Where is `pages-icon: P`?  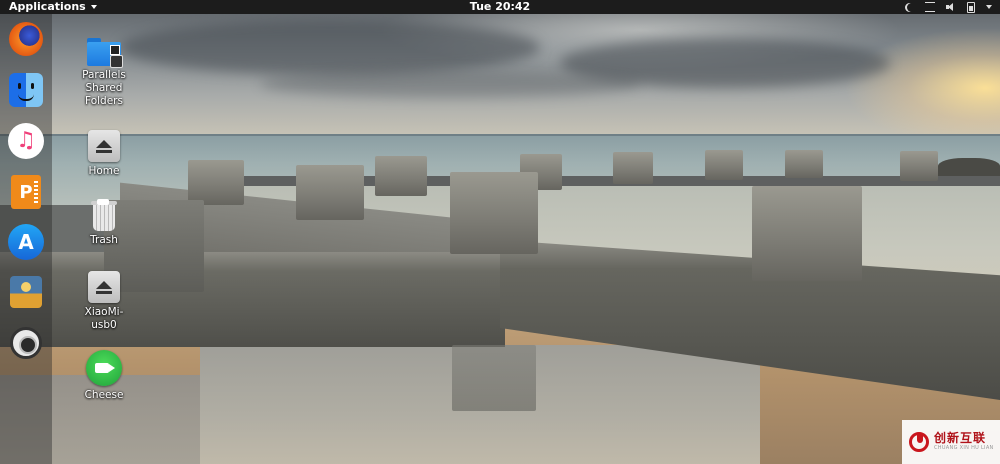 pages-icon: P is located at coordinates (26, 192).